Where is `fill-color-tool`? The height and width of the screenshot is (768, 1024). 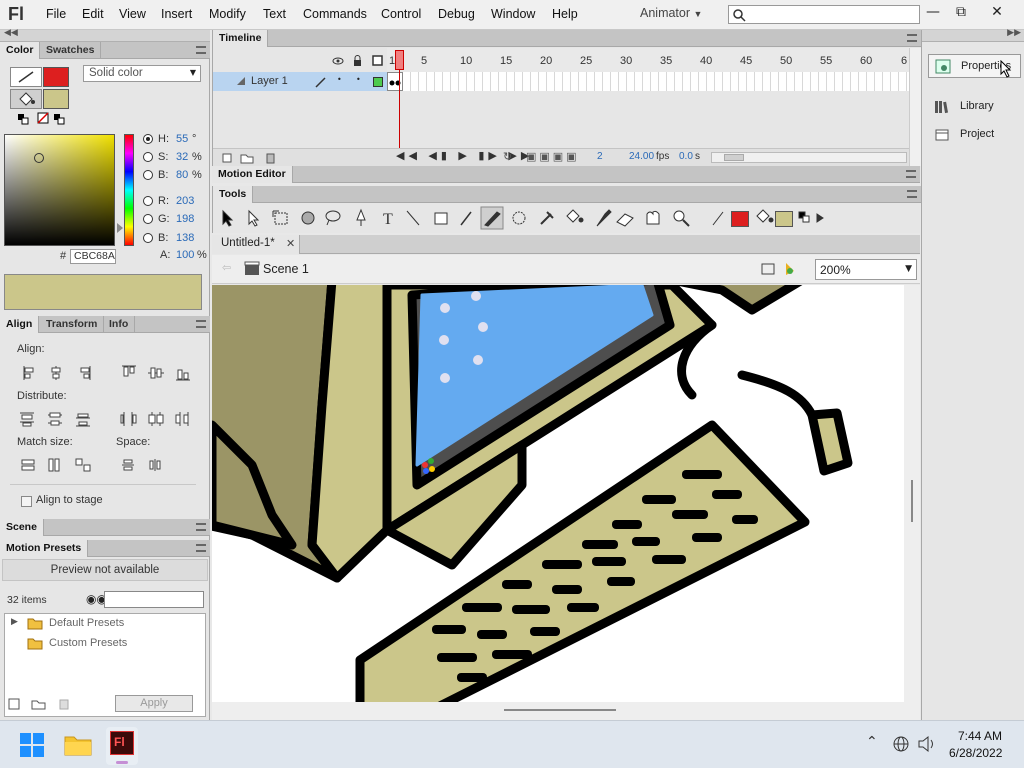 fill-color-tool is located at coordinates (26, 99).